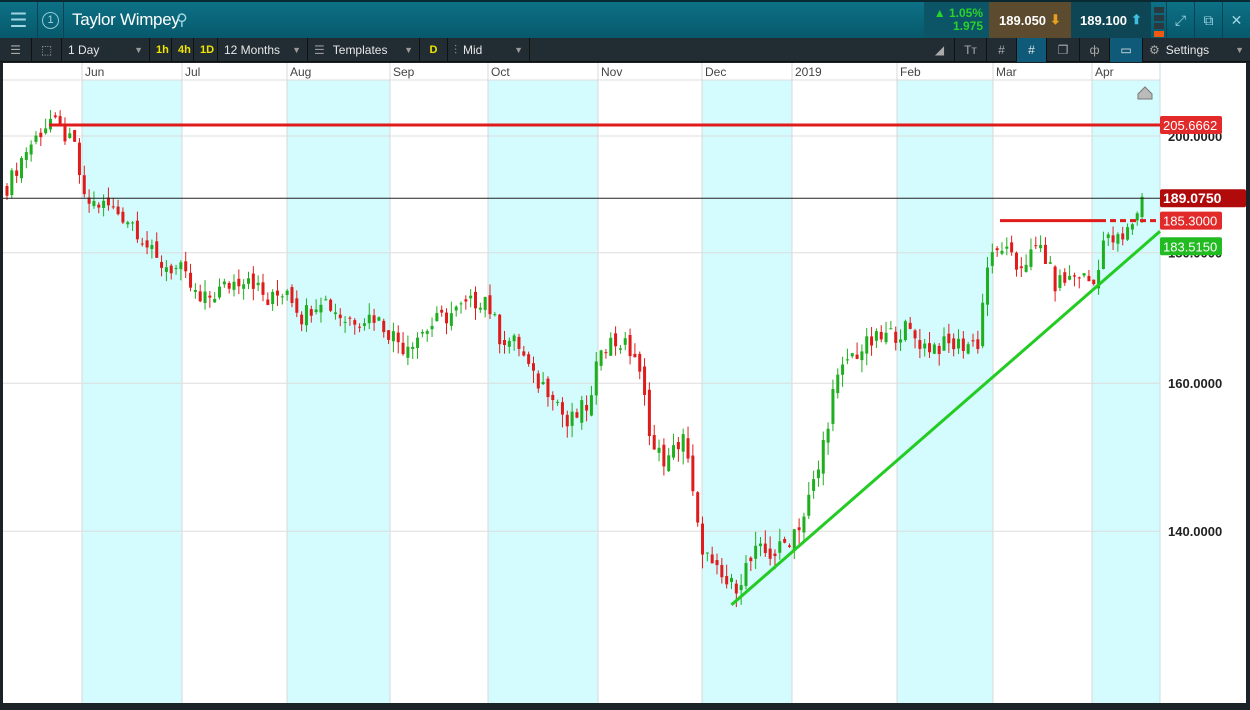 Image resolution: width=1250 pixels, height=710 pixels. I want to click on chevron-down-icon: ▼, so click(296, 50).